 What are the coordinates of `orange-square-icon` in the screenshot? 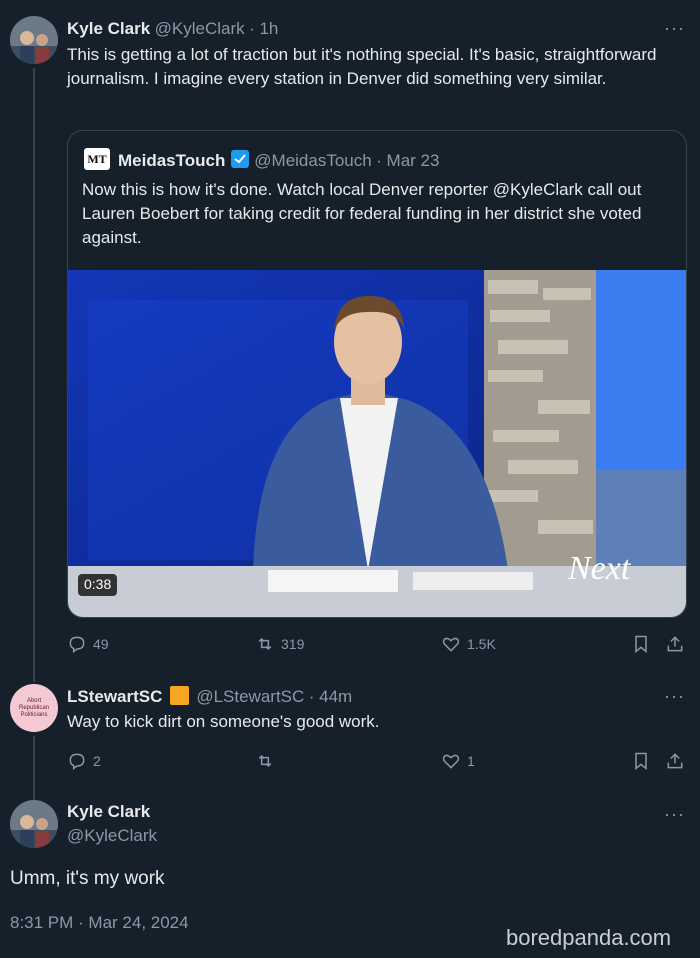 It's located at (179, 695).